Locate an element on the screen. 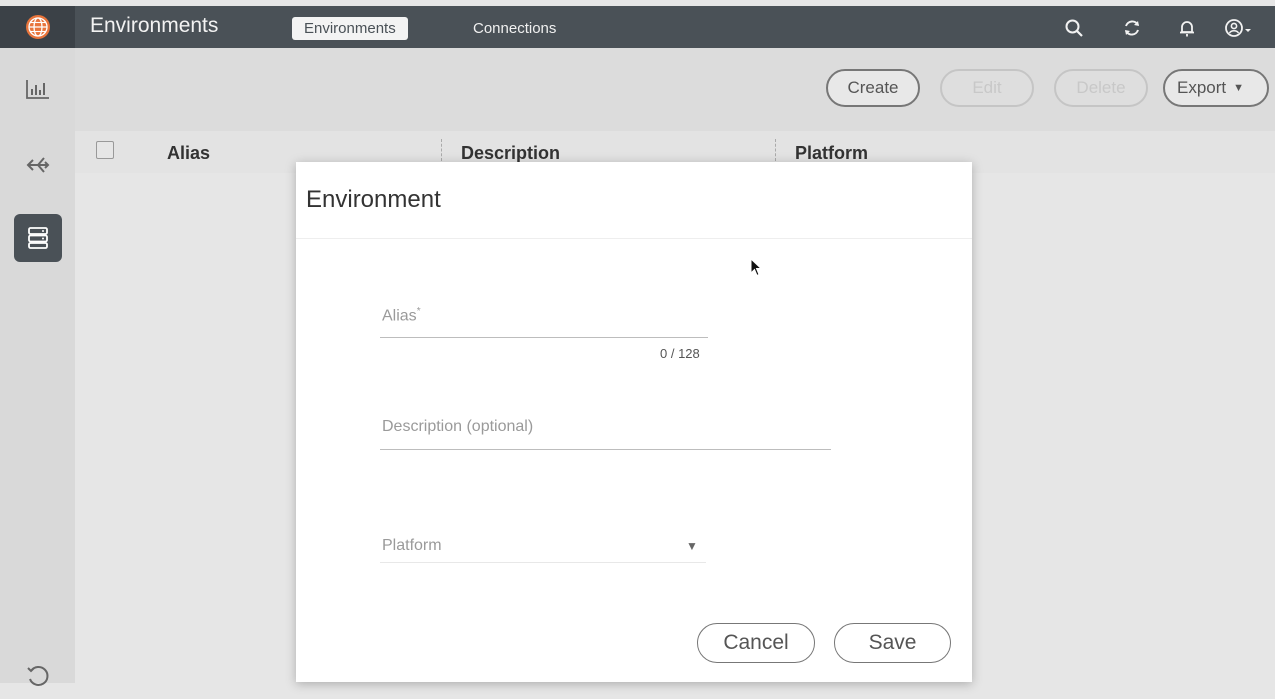  page-title: Environments is located at coordinates (154, 25).